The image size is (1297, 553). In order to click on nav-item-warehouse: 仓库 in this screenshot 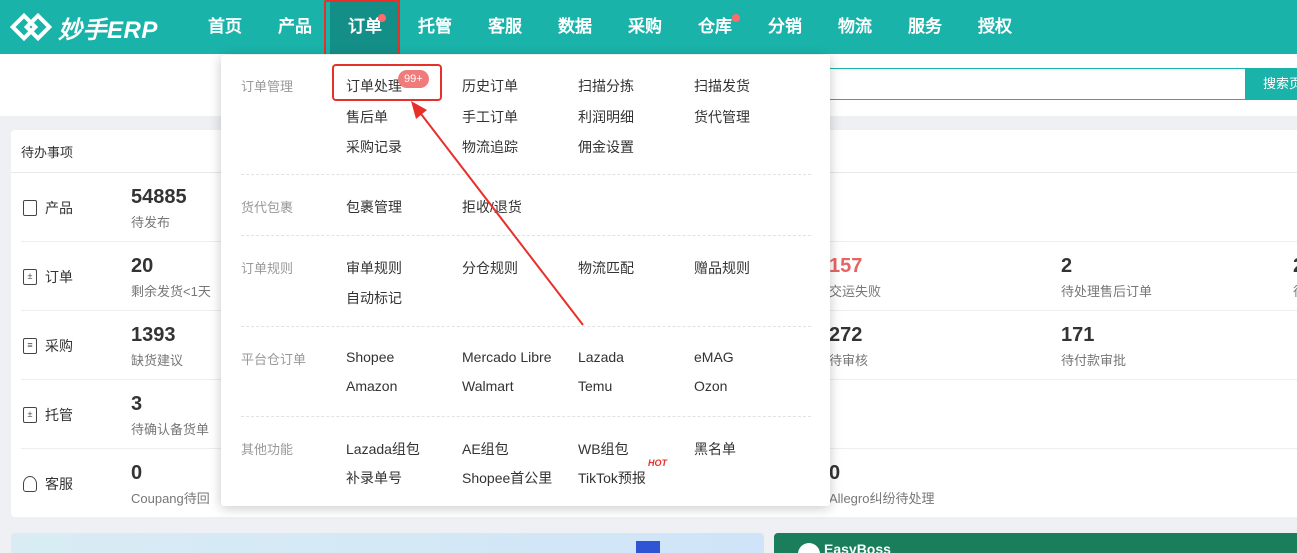, I will do `click(715, 27)`.